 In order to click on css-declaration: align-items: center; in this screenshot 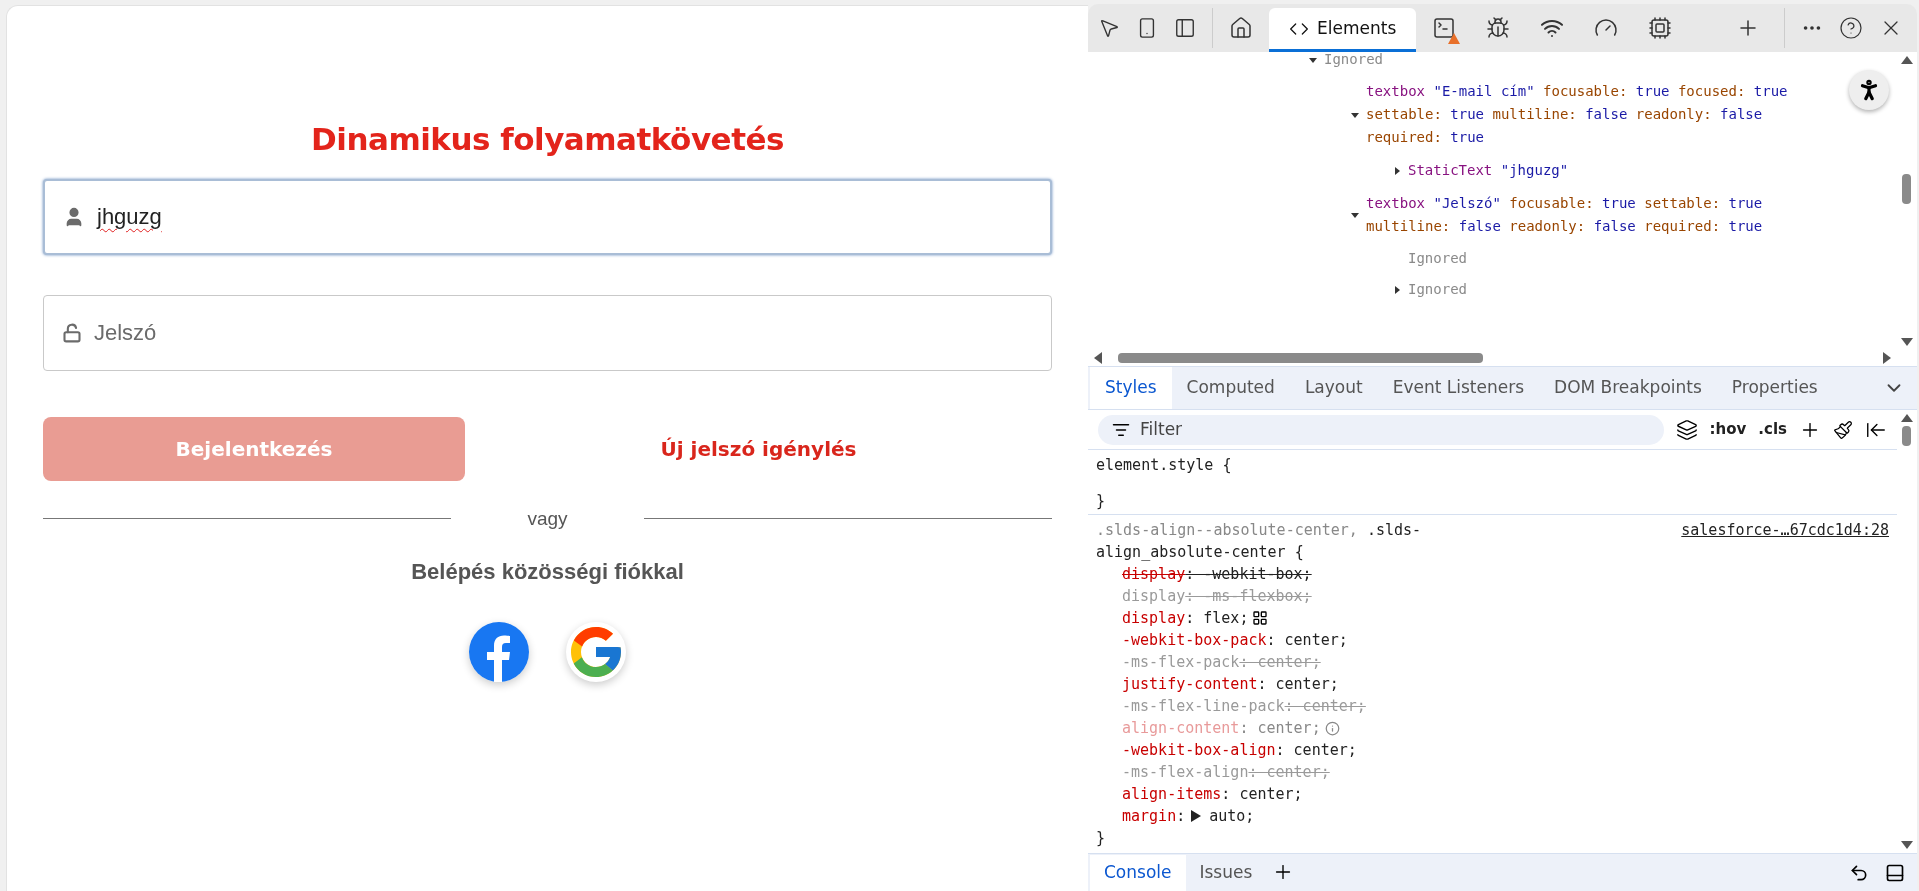, I will do `click(1492, 794)`.